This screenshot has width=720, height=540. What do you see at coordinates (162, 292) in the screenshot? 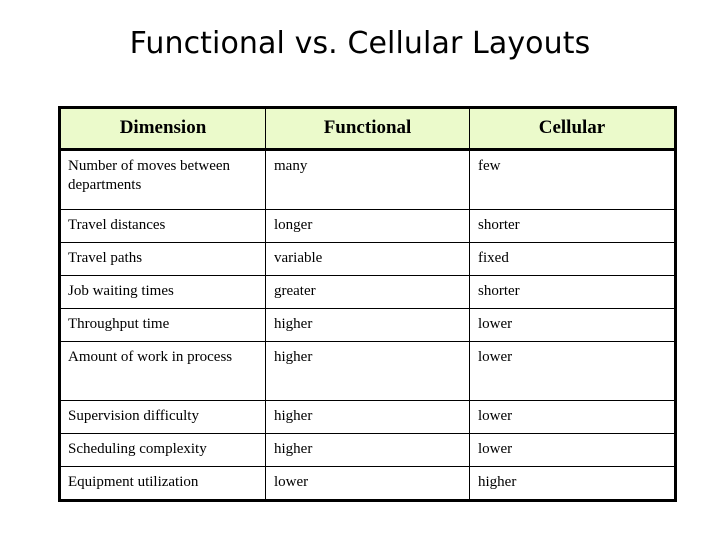
I see `cell-dimension: Job waiting times` at bounding box center [162, 292].